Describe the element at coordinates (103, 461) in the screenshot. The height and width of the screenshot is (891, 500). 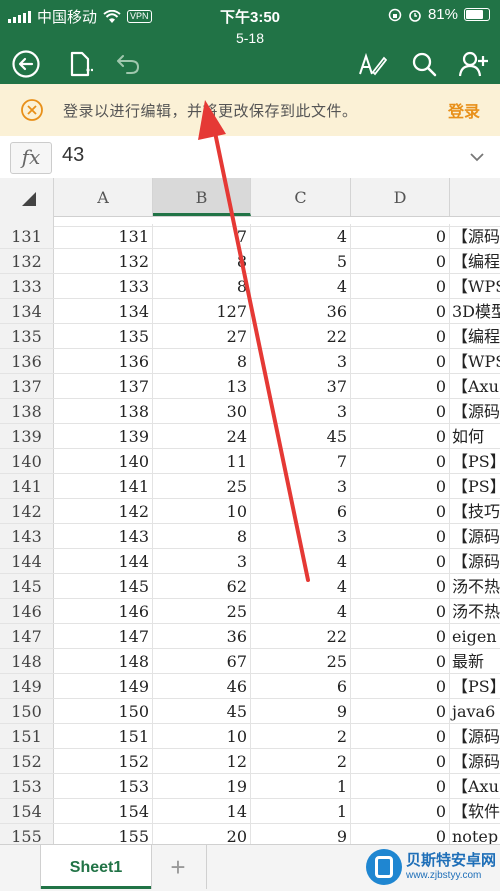
I see `cell-a: 140` at that location.